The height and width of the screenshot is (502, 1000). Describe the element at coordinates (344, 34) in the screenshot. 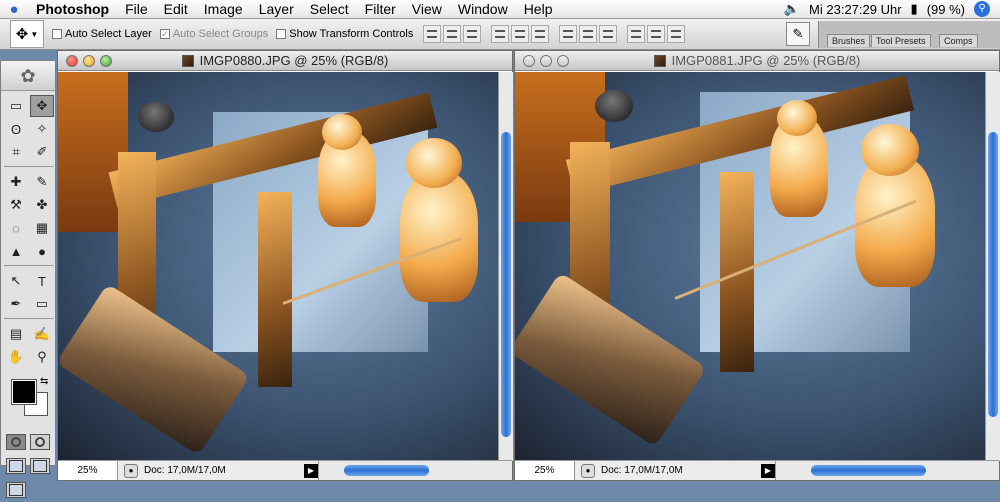

I see `show-transform-controls-checkbox: Show Transform Controls` at that location.